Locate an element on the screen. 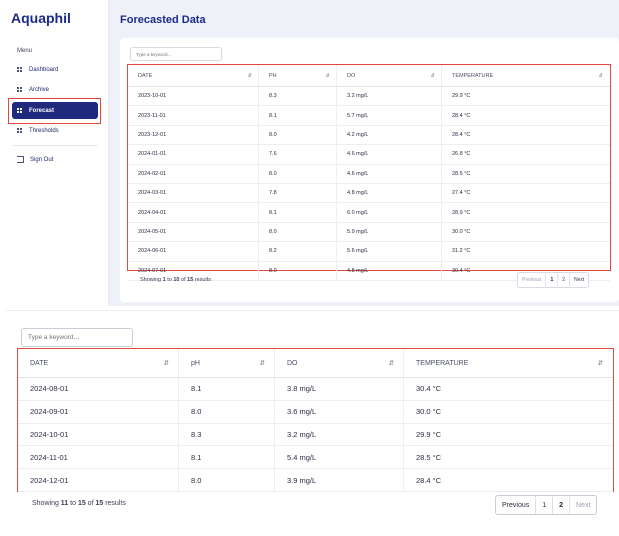 The image size is (619, 536). cell-temperature: 28.4 °C is located at coordinates (429, 480).